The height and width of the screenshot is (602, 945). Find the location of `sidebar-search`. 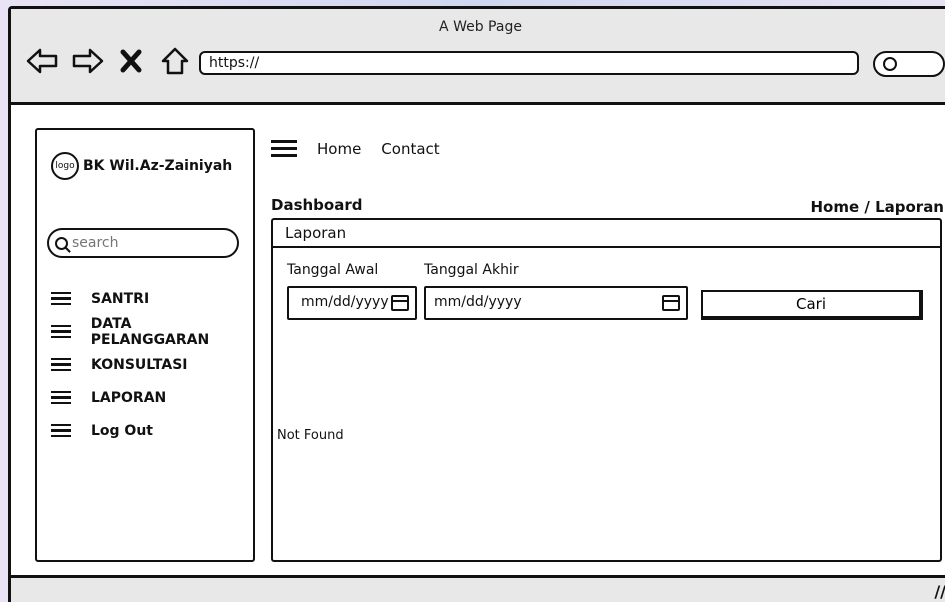

sidebar-search is located at coordinates (143, 243).